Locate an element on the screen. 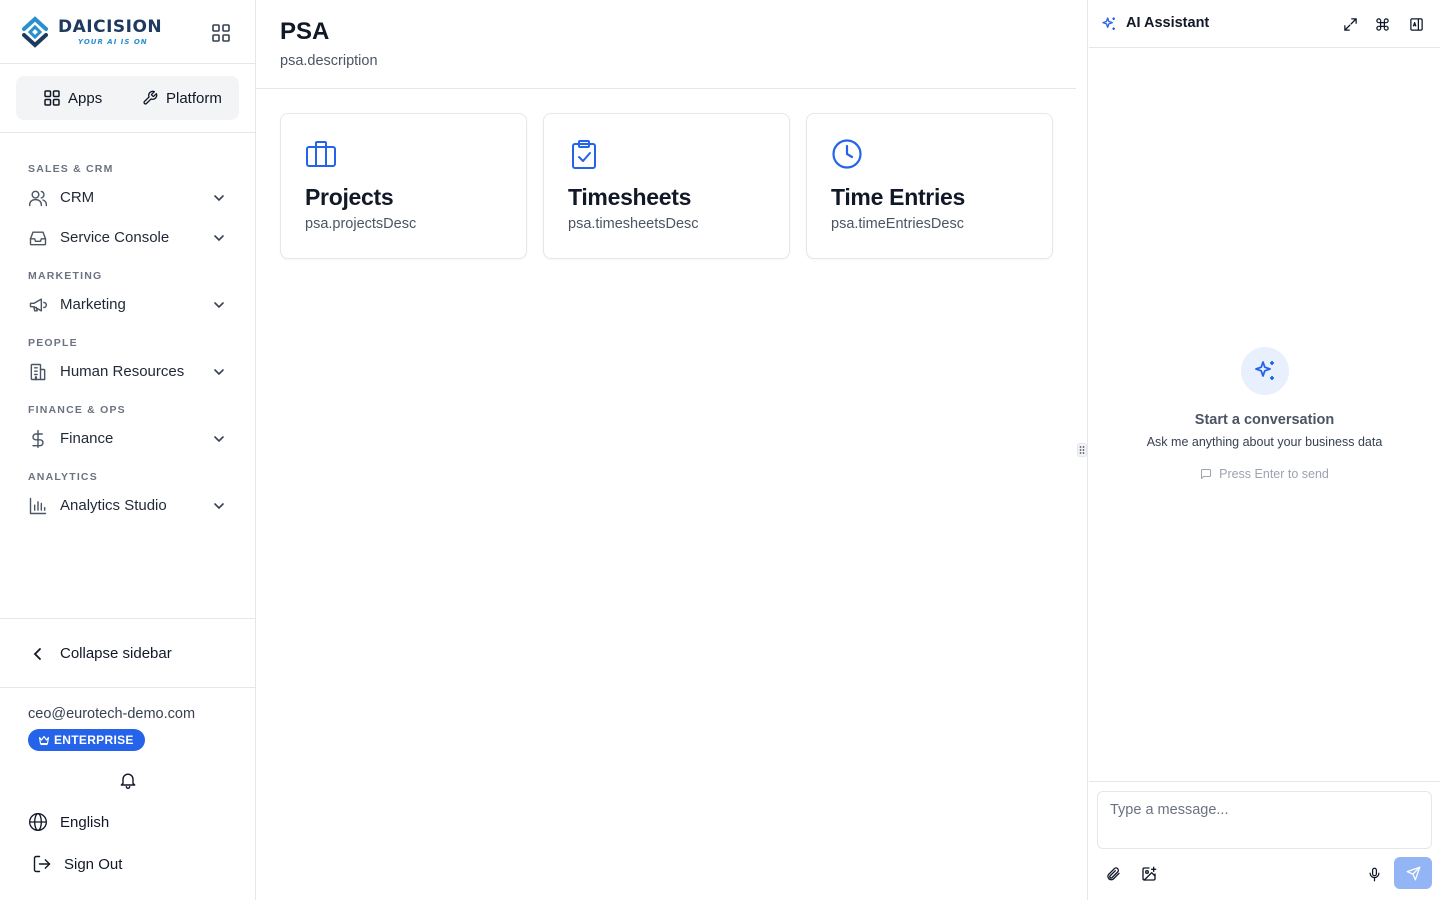  sidebar-item-label: Human Resources is located at coordinates (122, 371).